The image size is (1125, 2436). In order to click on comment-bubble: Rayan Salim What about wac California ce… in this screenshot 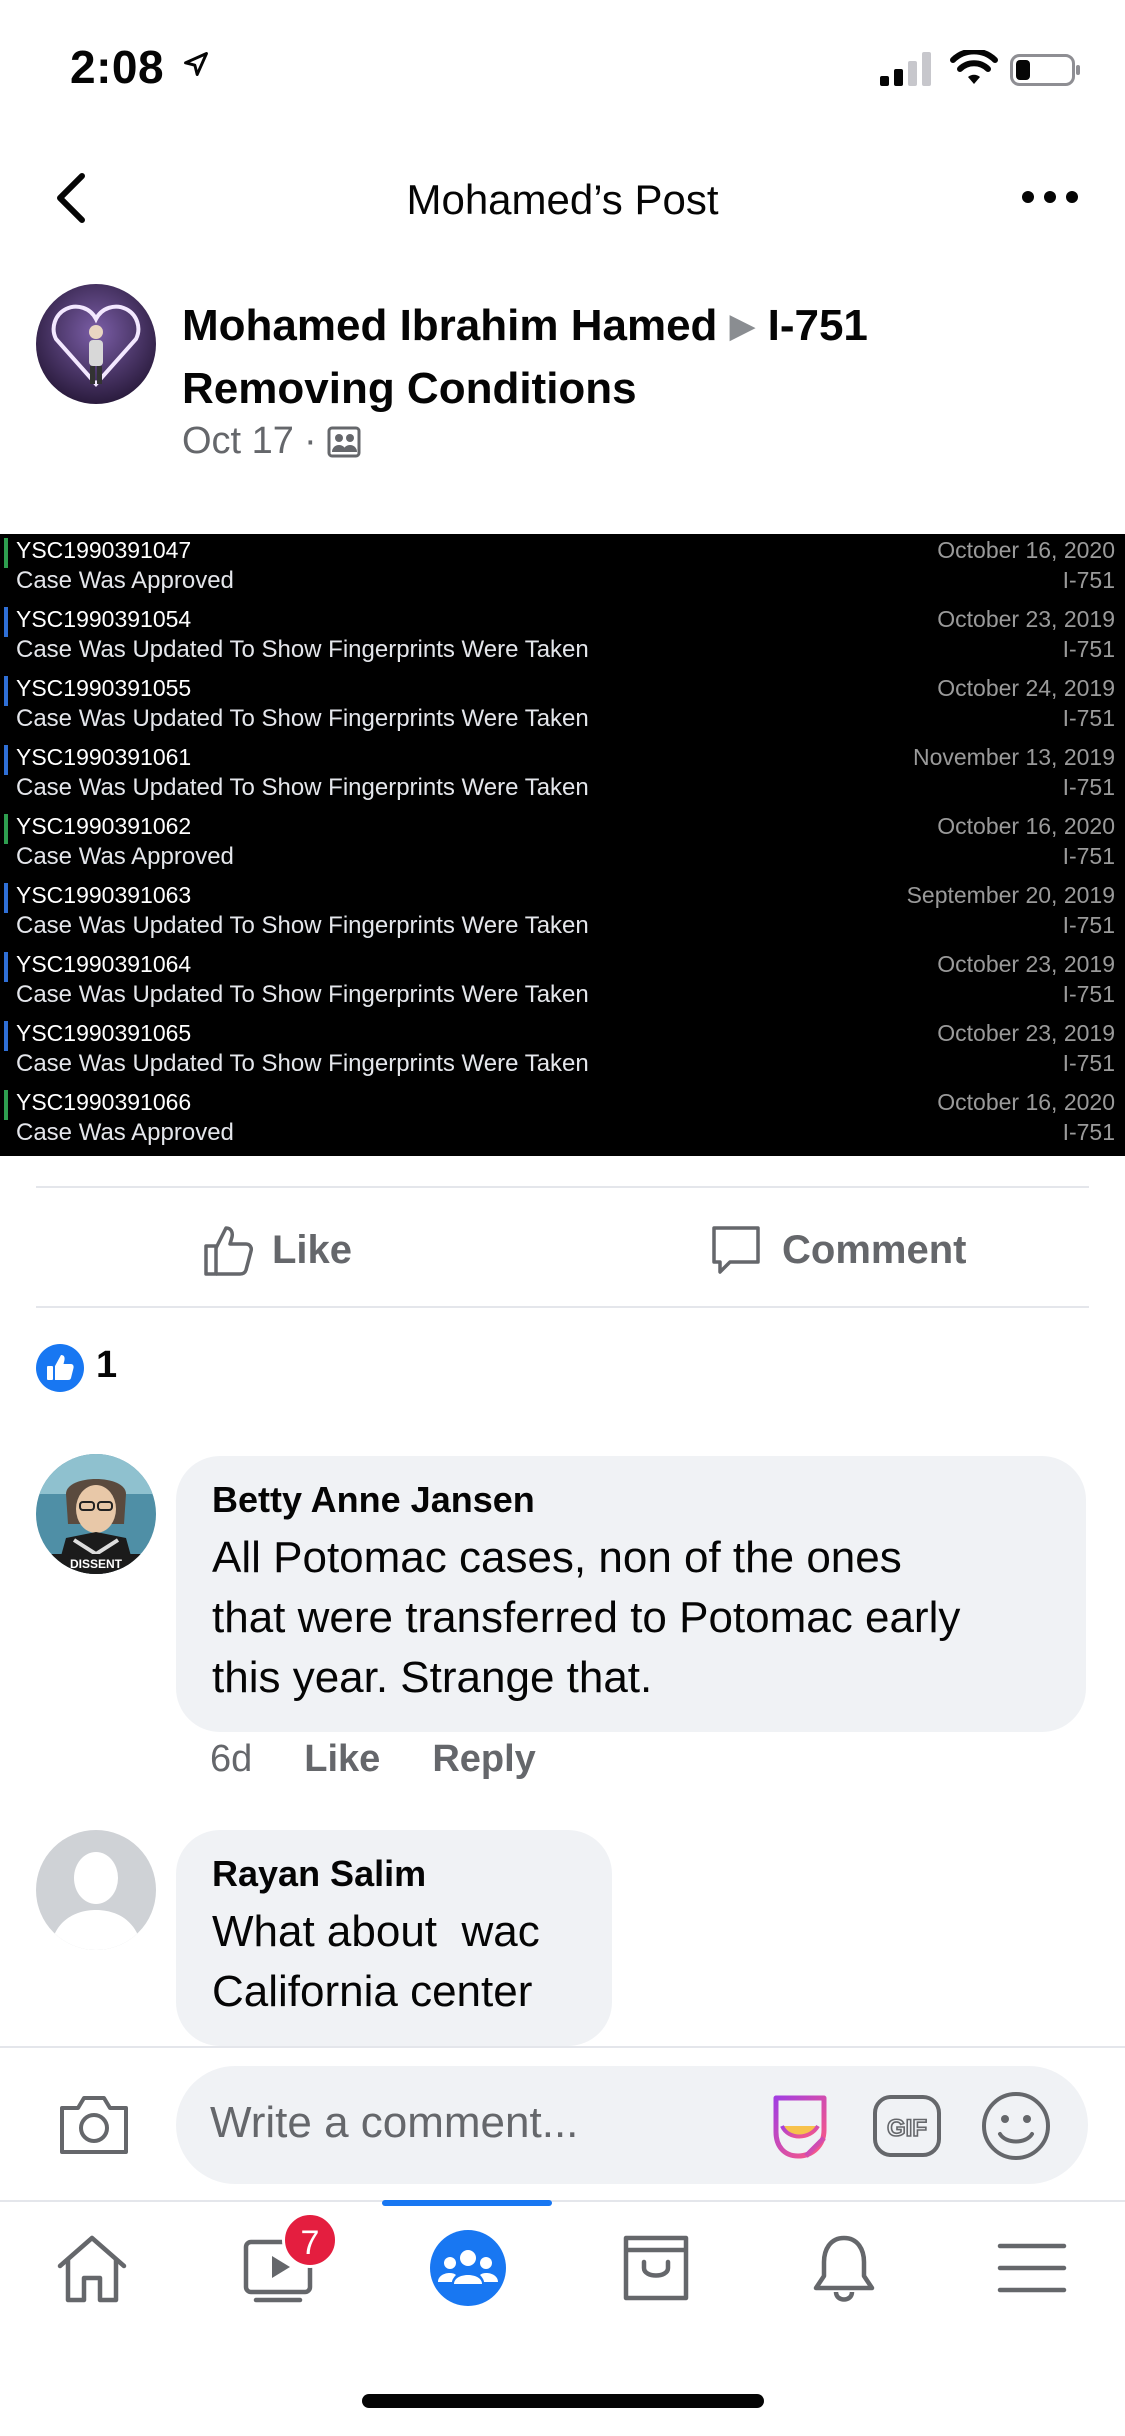, I will do `click(394, 1938)`.